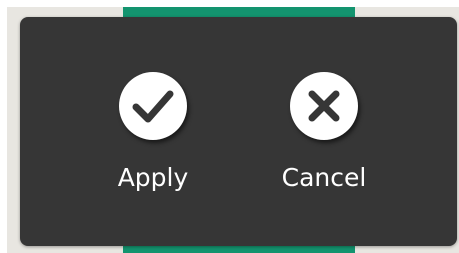 The width and height of the screenshot is (459, 253). I want to click on apply-label: Apply, so click(153, 177).